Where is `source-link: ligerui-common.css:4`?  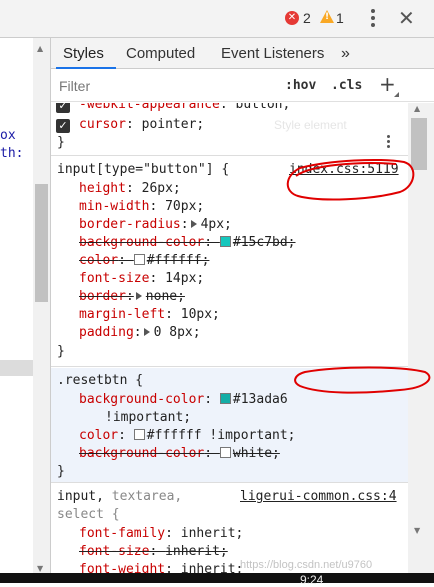 source-link: ligerui-common.css:4 is located at coordinates (318, 496).